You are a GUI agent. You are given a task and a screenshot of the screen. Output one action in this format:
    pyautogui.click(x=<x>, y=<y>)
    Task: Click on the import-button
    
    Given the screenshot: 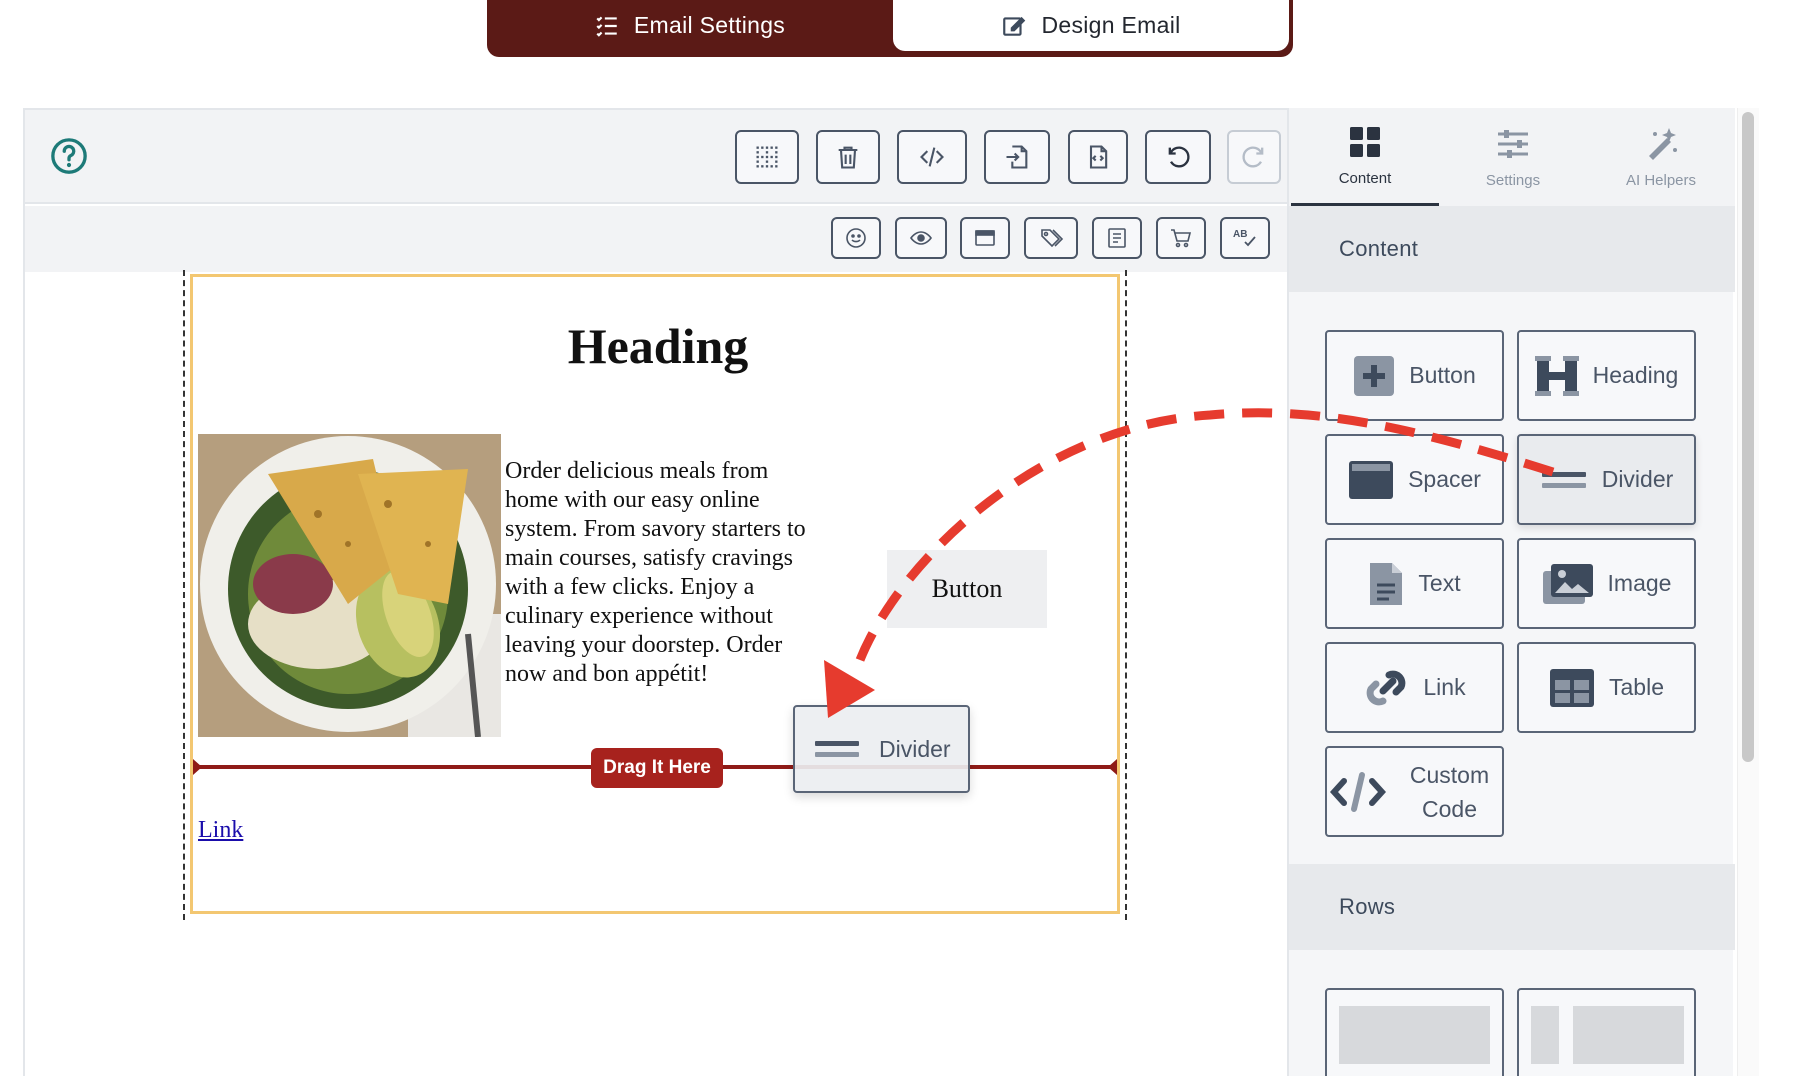 What is the action you would take?
    pyautogui.click(x=1017, y=157)
    